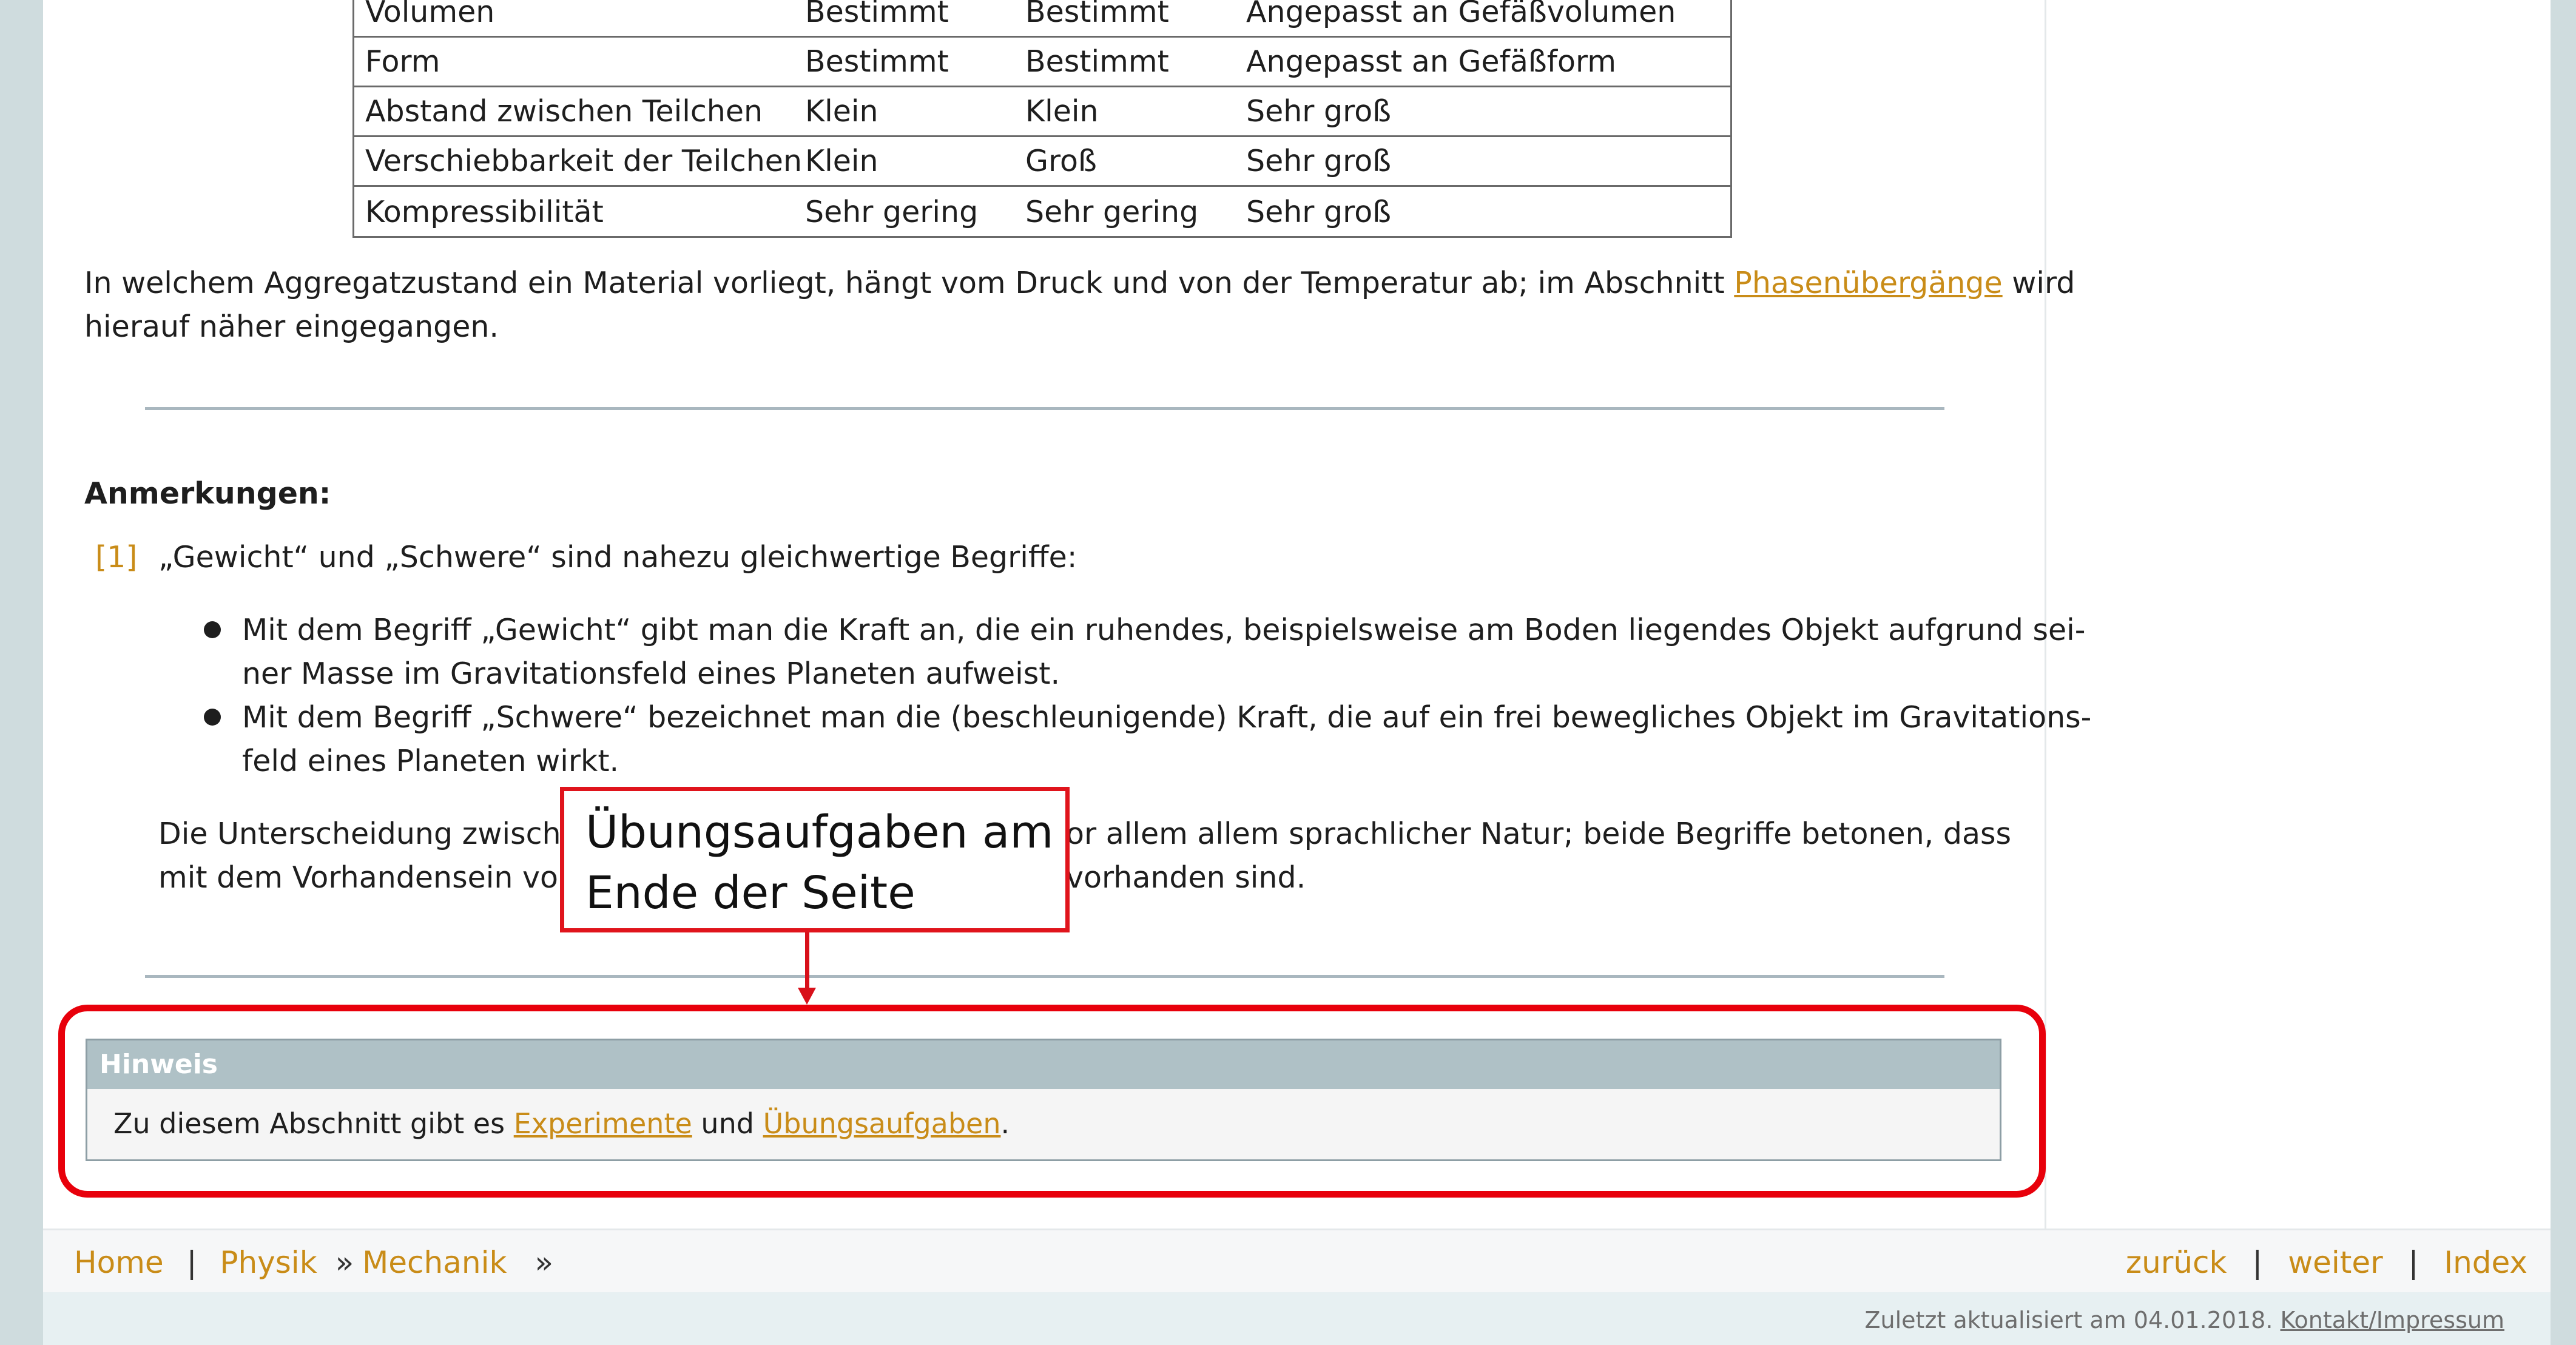 The width and height of the screenshot is (2576, 1345). I want to click on breadcrumb-physik: Physik, so click(268, 1262).